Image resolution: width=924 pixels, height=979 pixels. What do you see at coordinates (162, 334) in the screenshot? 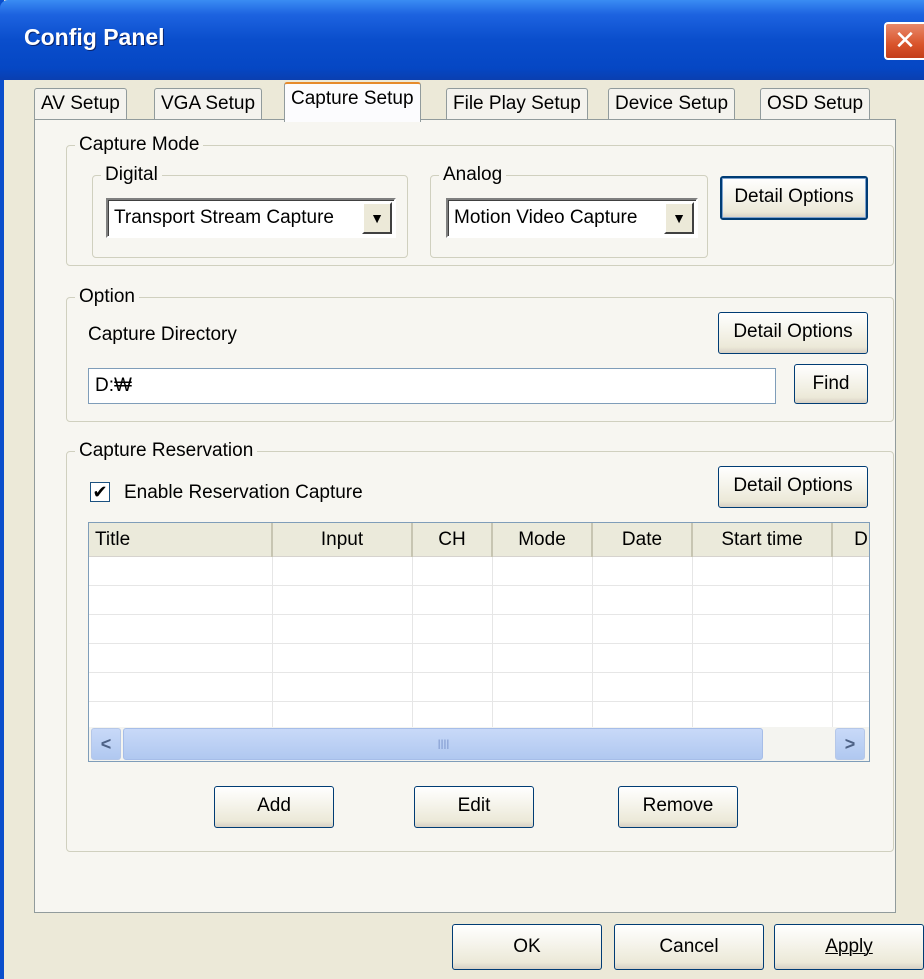
I see `capture-directory-label: Capture Directory` at bounding box center [162, 334].